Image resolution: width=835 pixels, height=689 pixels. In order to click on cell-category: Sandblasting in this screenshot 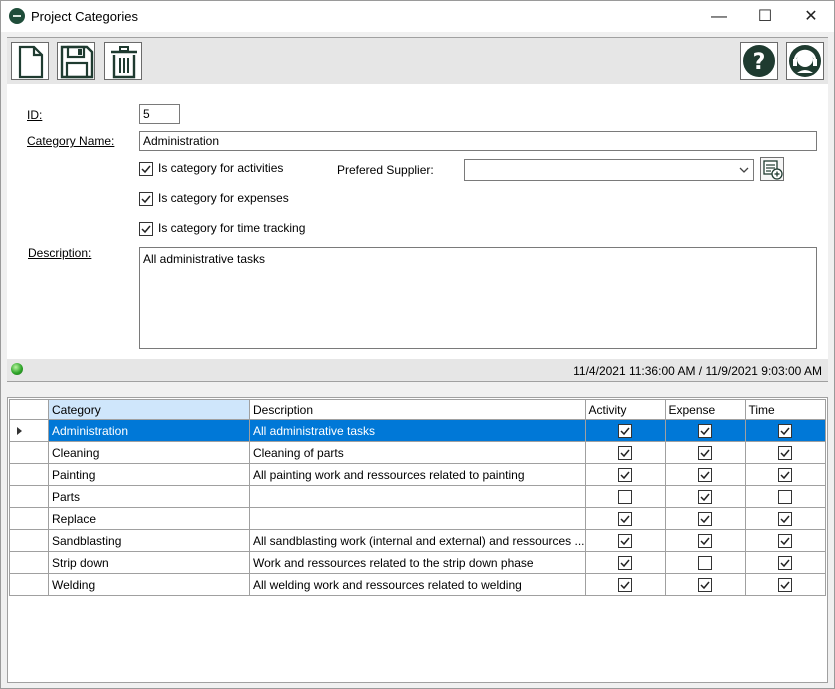, I will do `click(149, 540)`.